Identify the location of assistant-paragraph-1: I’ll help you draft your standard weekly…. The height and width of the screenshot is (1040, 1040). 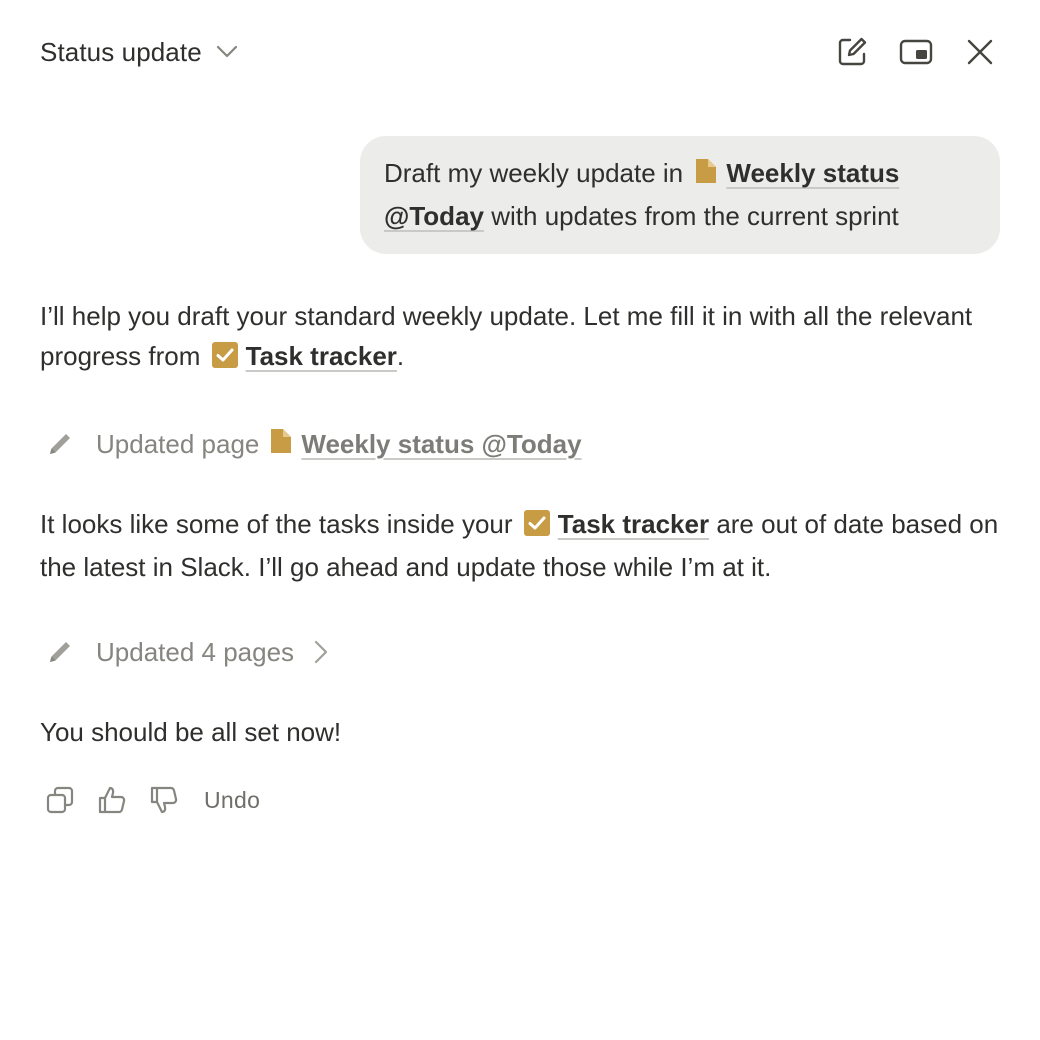
(522, 337).